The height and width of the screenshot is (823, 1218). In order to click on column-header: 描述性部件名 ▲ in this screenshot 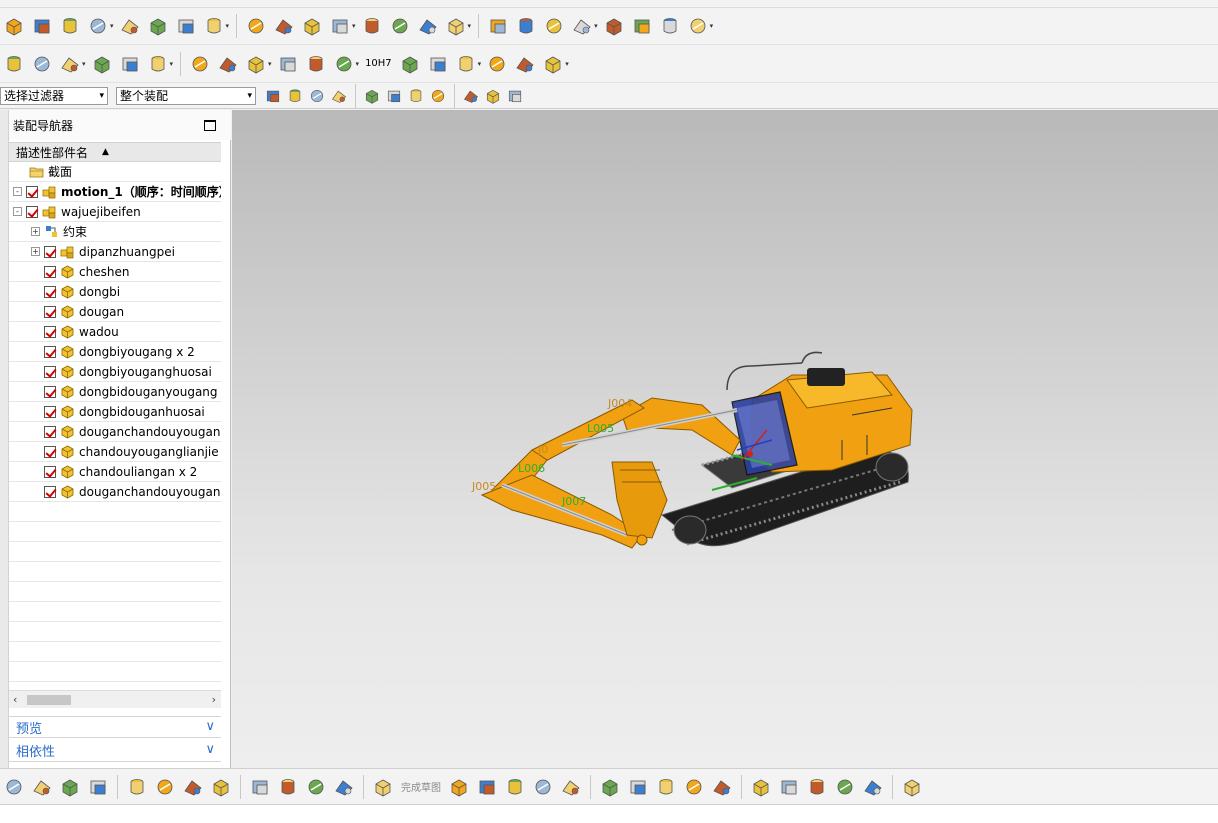, I will do `click(115, 152)`.